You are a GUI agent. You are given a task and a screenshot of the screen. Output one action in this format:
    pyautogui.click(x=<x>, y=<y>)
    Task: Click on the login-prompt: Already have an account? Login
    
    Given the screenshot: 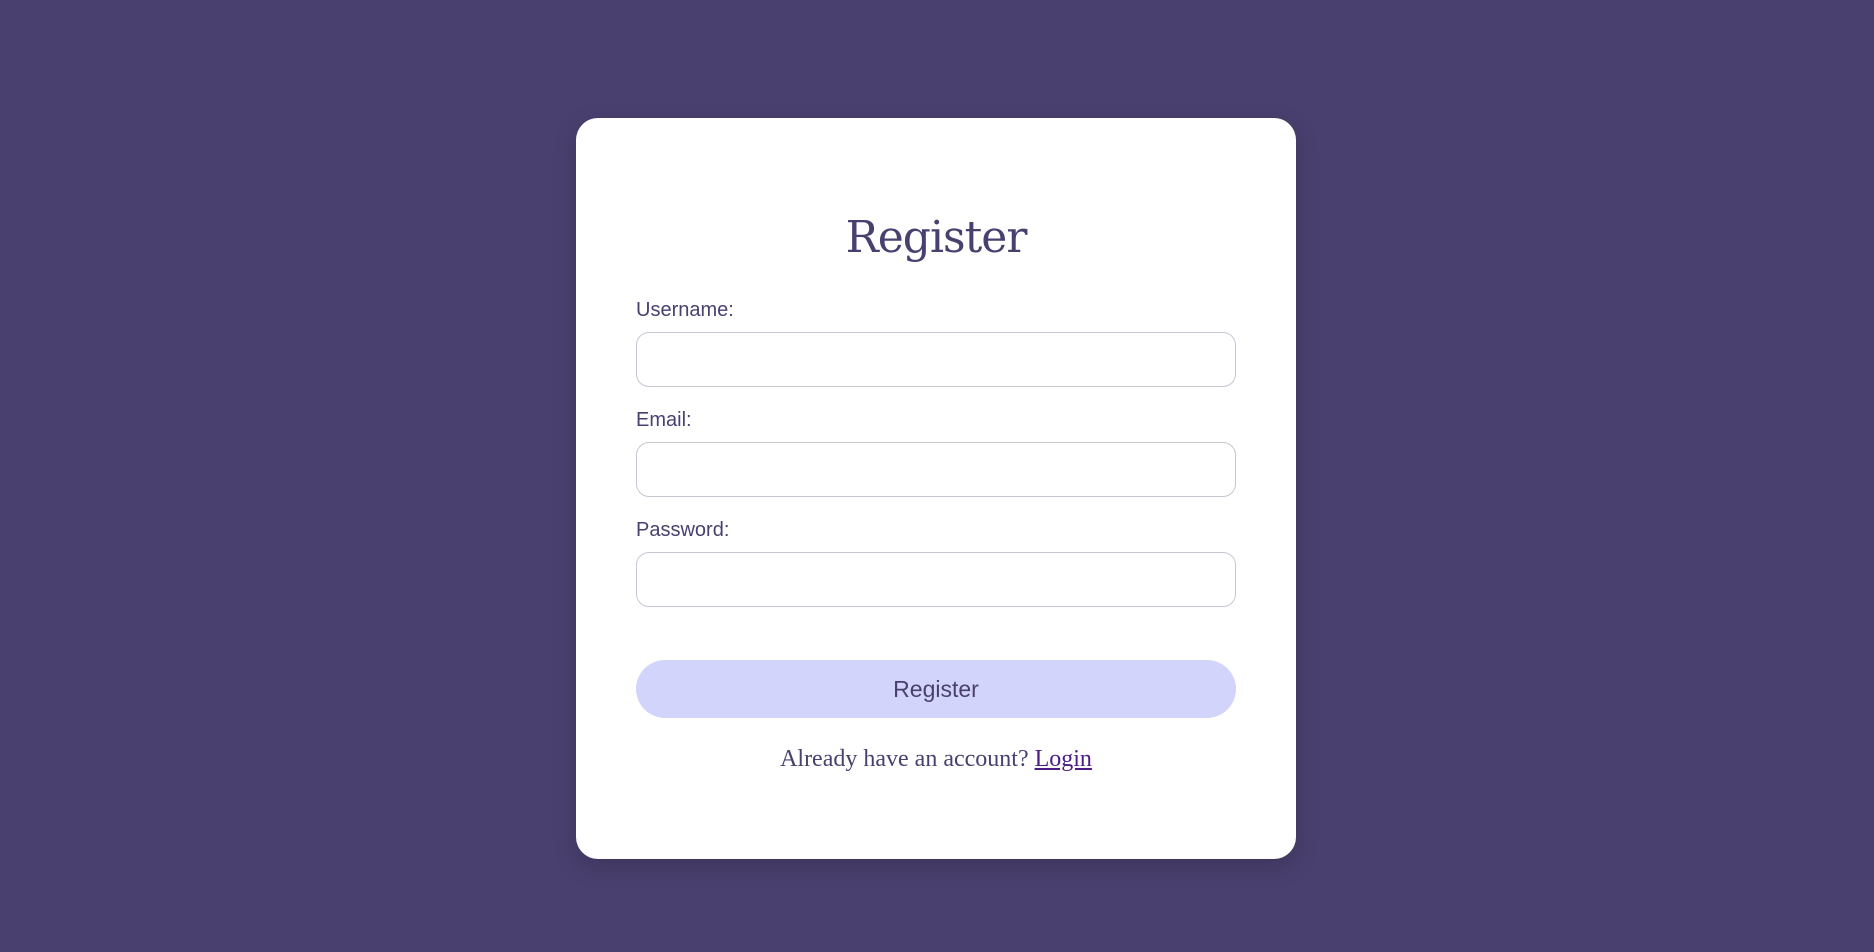 What is the action you would take?
    pyautogui.click(x=936, y=759)
    